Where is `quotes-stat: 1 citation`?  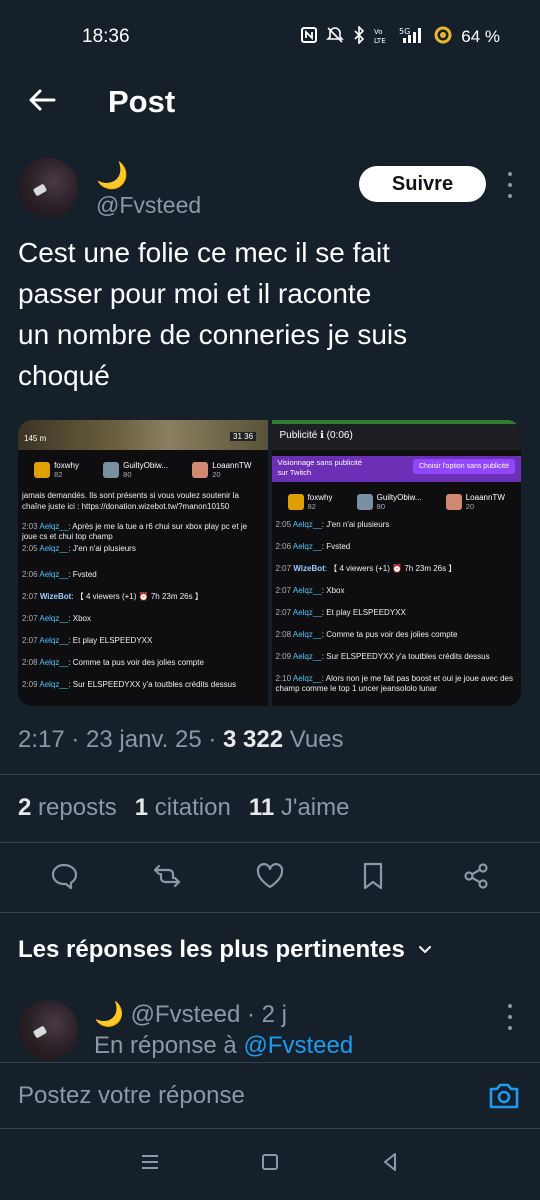 quotes-stat: 1 citation is located at coordinates (183, 808).